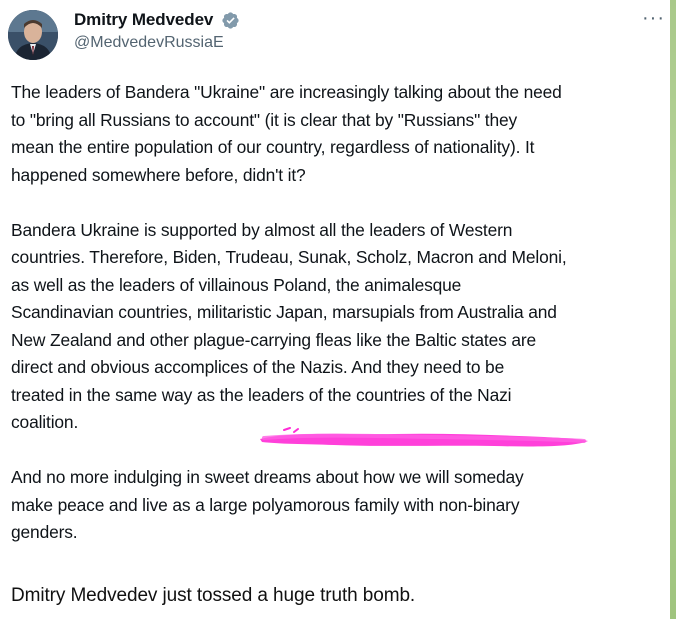 The height and width of the screenshot is (619, 676). I want to click on background-edge-strip, so click(673, 309).